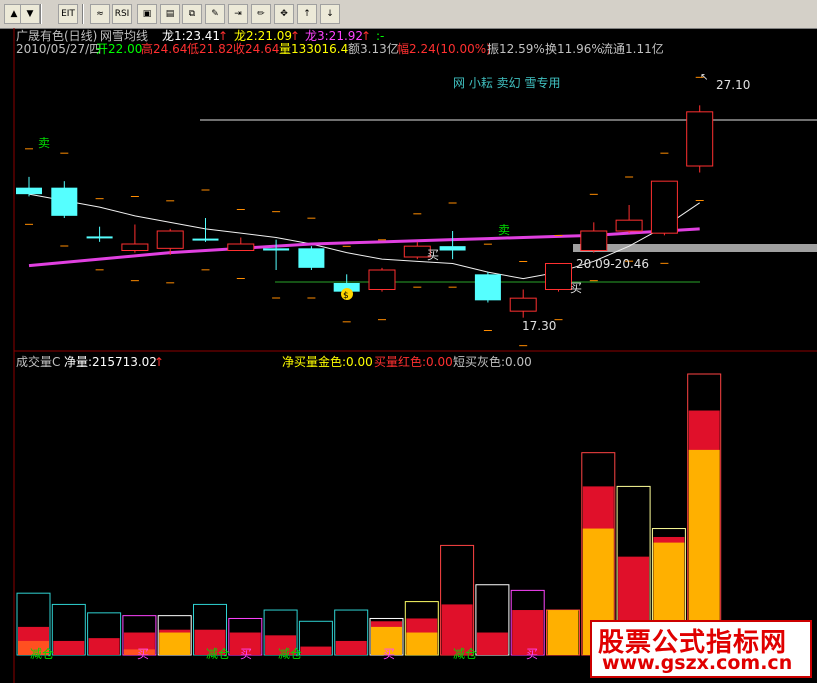  What do you see at coordinates (100, 14) in the screenshot?
I see `chart-icon: ≈` at bounding box center [100, 14].